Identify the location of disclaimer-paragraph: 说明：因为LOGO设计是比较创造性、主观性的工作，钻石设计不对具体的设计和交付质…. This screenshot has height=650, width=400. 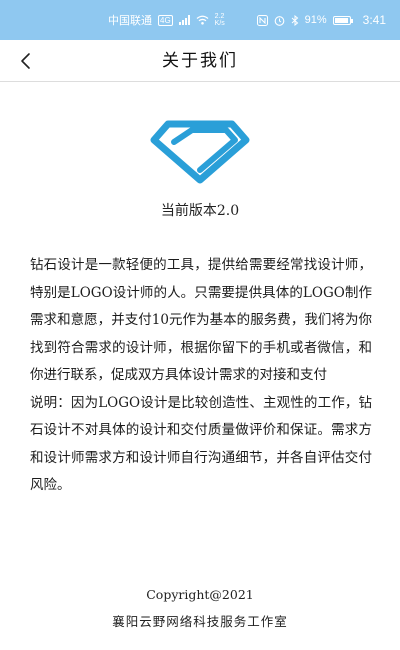
(201, 444).